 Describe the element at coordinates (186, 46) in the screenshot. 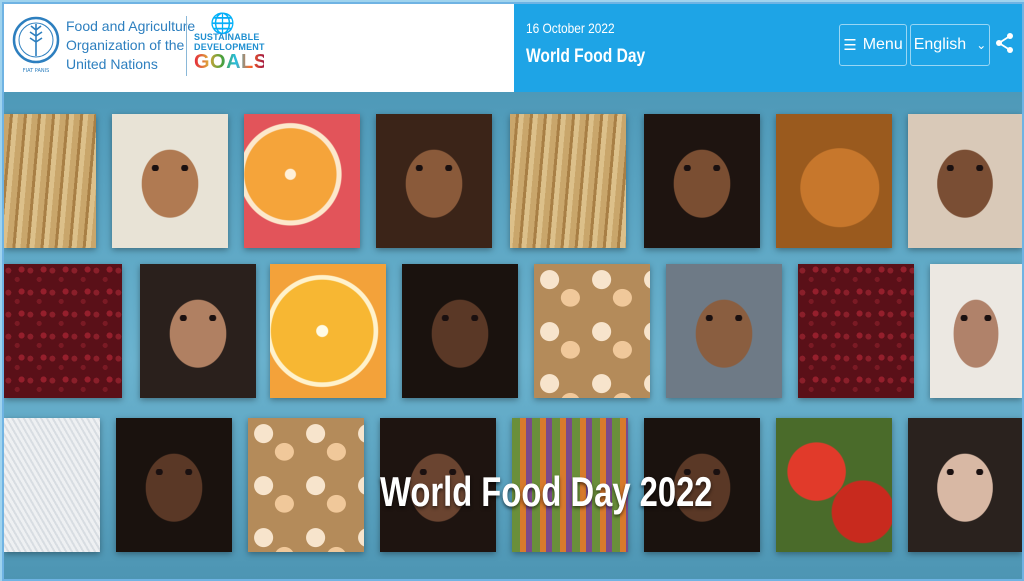

I see `brand-divider` at that location.